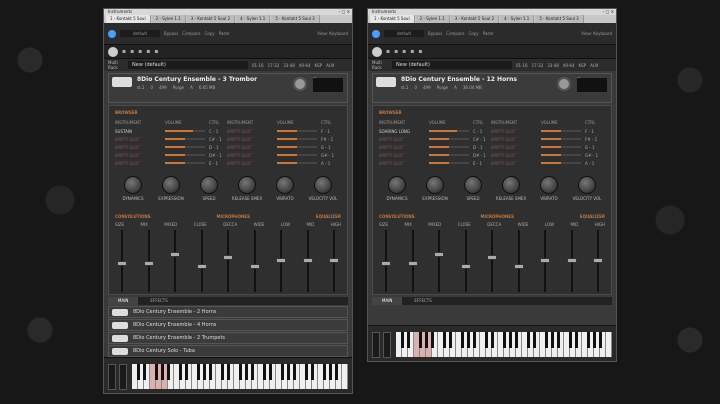 The height and width of the screenshot is (404, 720). What do you see at coordinates (300, 84) in the screenshot?
I see `tune-knob` at bounding box center [300, 84].